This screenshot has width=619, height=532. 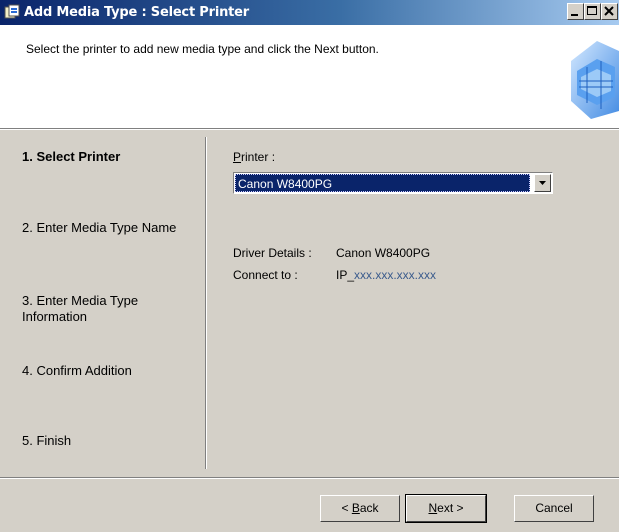 I want to click on connect-to-value: IP_xxx.xxx.xxx.xxx, so click(x=386, y=275).